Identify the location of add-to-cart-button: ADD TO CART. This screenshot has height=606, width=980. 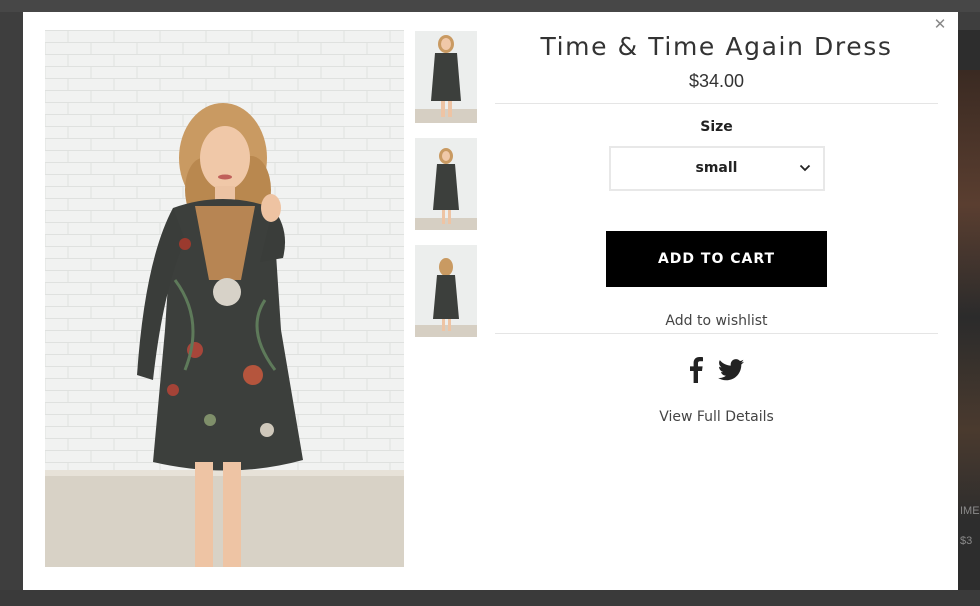
(716, 259).